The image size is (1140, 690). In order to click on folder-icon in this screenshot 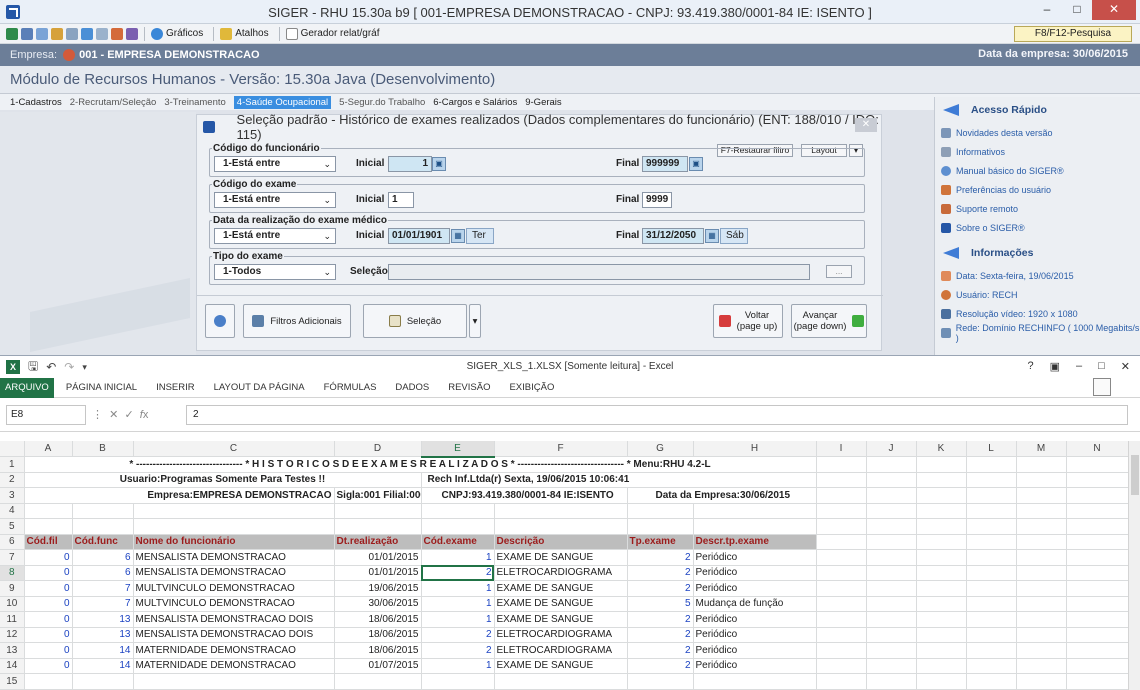, I will do `click(57, 33)`.